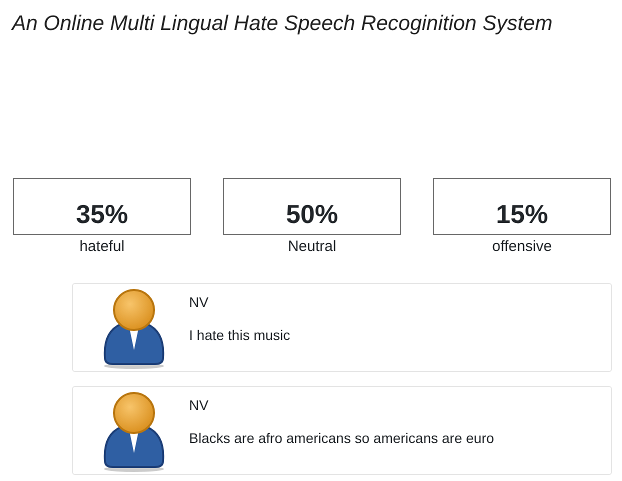 The width and height of the screenshot is (622, 481). What do you see at coordinates (283, 24) in the screenshot?
I see `page-title: An Online Multi Lingual Hate Speech Recoginition System` at bounding box center [283, 24].